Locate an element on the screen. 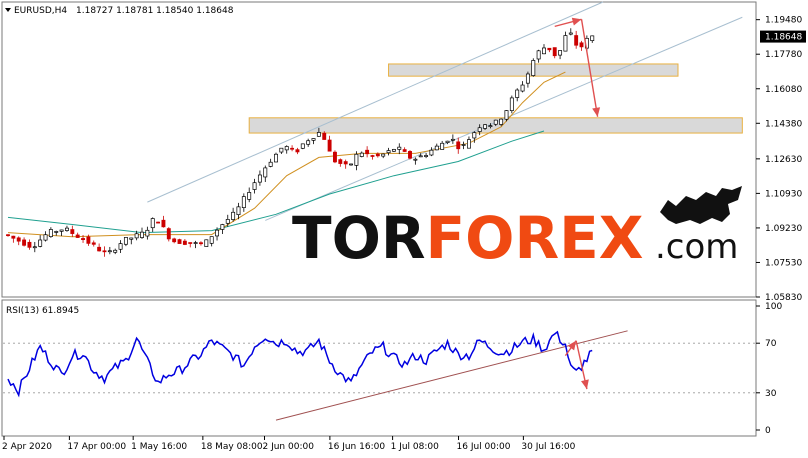  logo-text-suffix: .com is located at coordinates (696, 247).